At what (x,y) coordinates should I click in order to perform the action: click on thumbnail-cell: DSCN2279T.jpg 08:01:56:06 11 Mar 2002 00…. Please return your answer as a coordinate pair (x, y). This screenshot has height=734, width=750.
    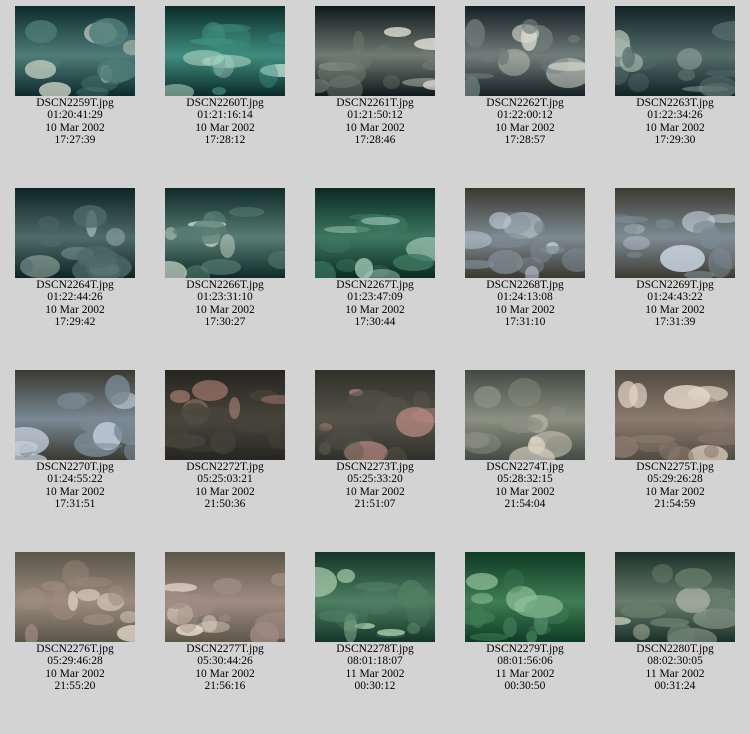
    Looking at the image, I should click on (525, 622).